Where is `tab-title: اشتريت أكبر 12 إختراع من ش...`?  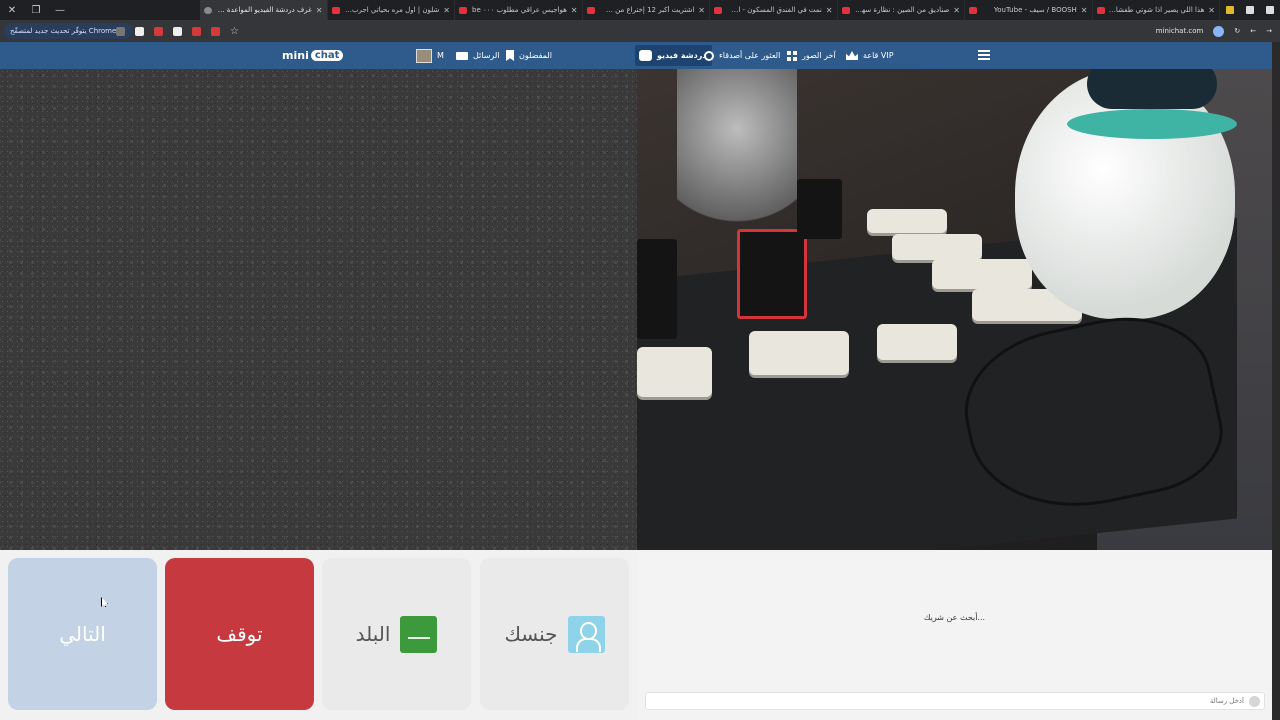 tab-title: اشتريت أكبر 12 إختراع من ش... is located at coordinates (646, 10).